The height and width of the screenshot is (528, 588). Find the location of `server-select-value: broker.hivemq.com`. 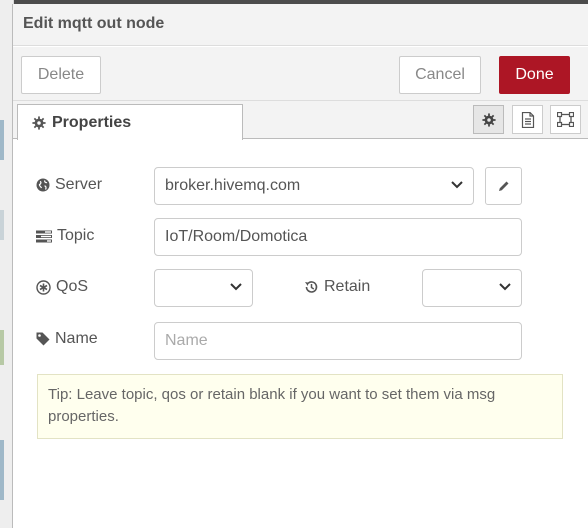

server-select-value: broker.hivemq.com is located at coordinates (233, 185).